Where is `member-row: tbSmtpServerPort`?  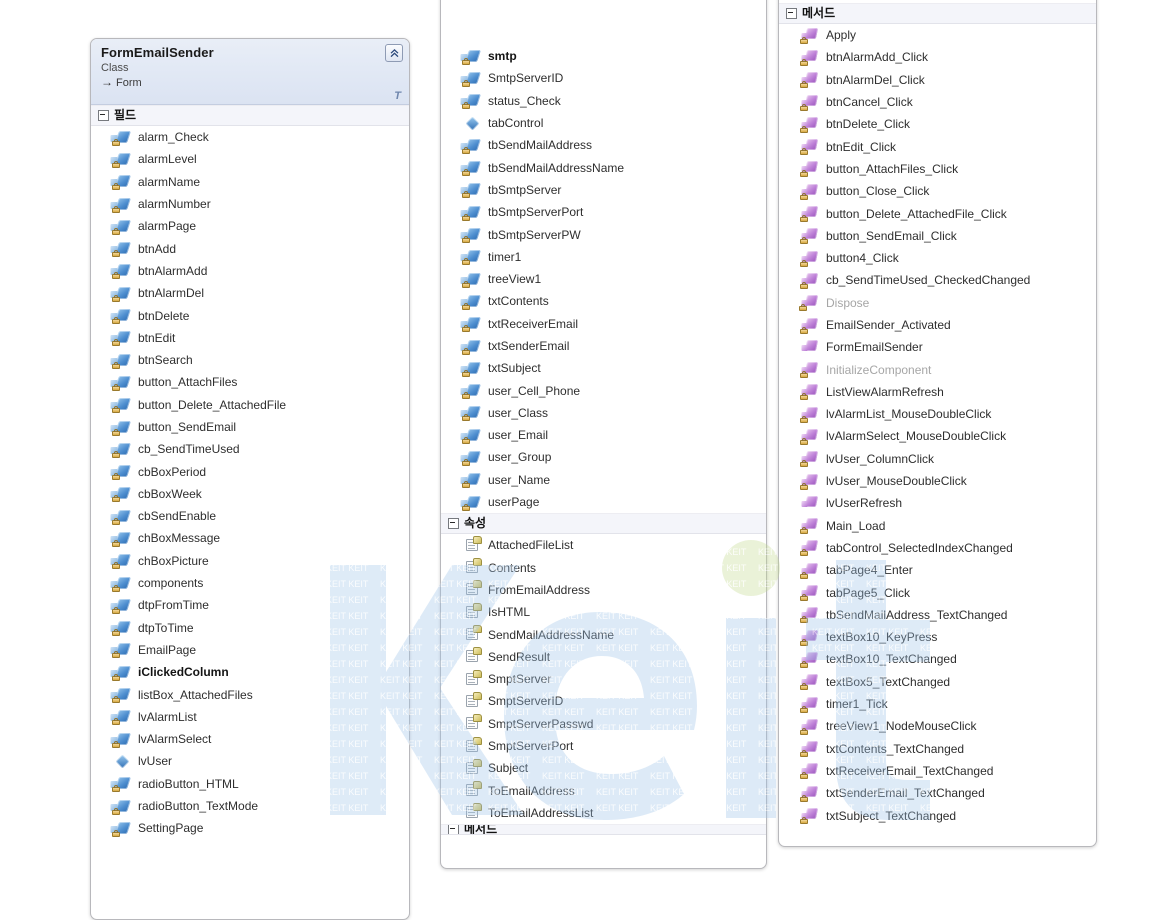
member-row: tbSmtpServerPort is located at coordinates (603, 212).